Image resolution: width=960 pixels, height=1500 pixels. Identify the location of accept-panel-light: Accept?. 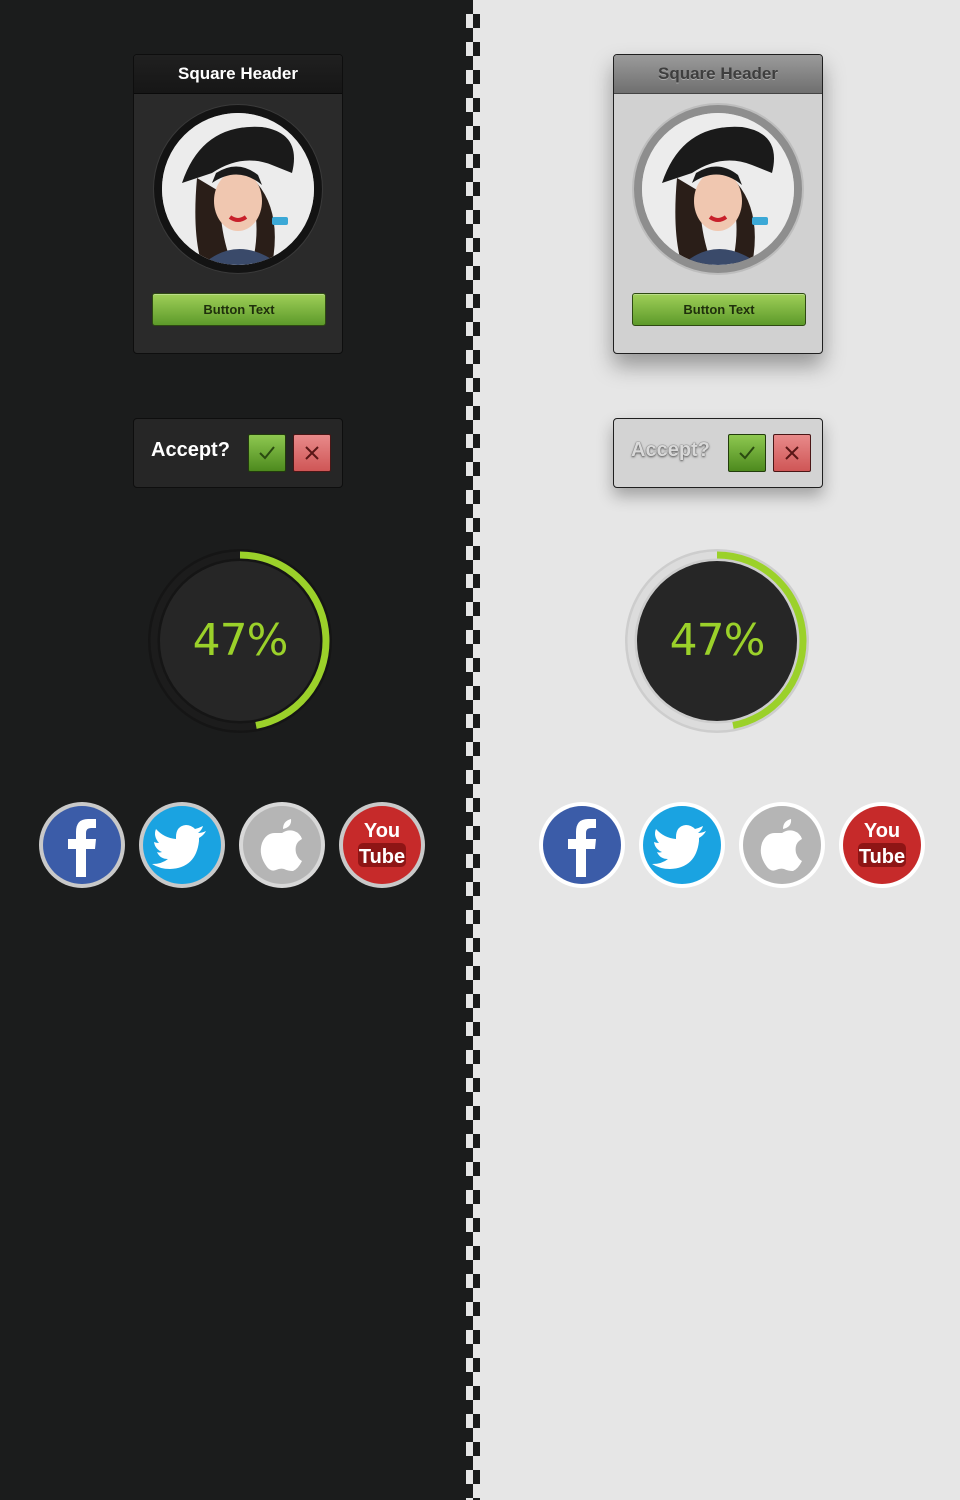
(718, 453).